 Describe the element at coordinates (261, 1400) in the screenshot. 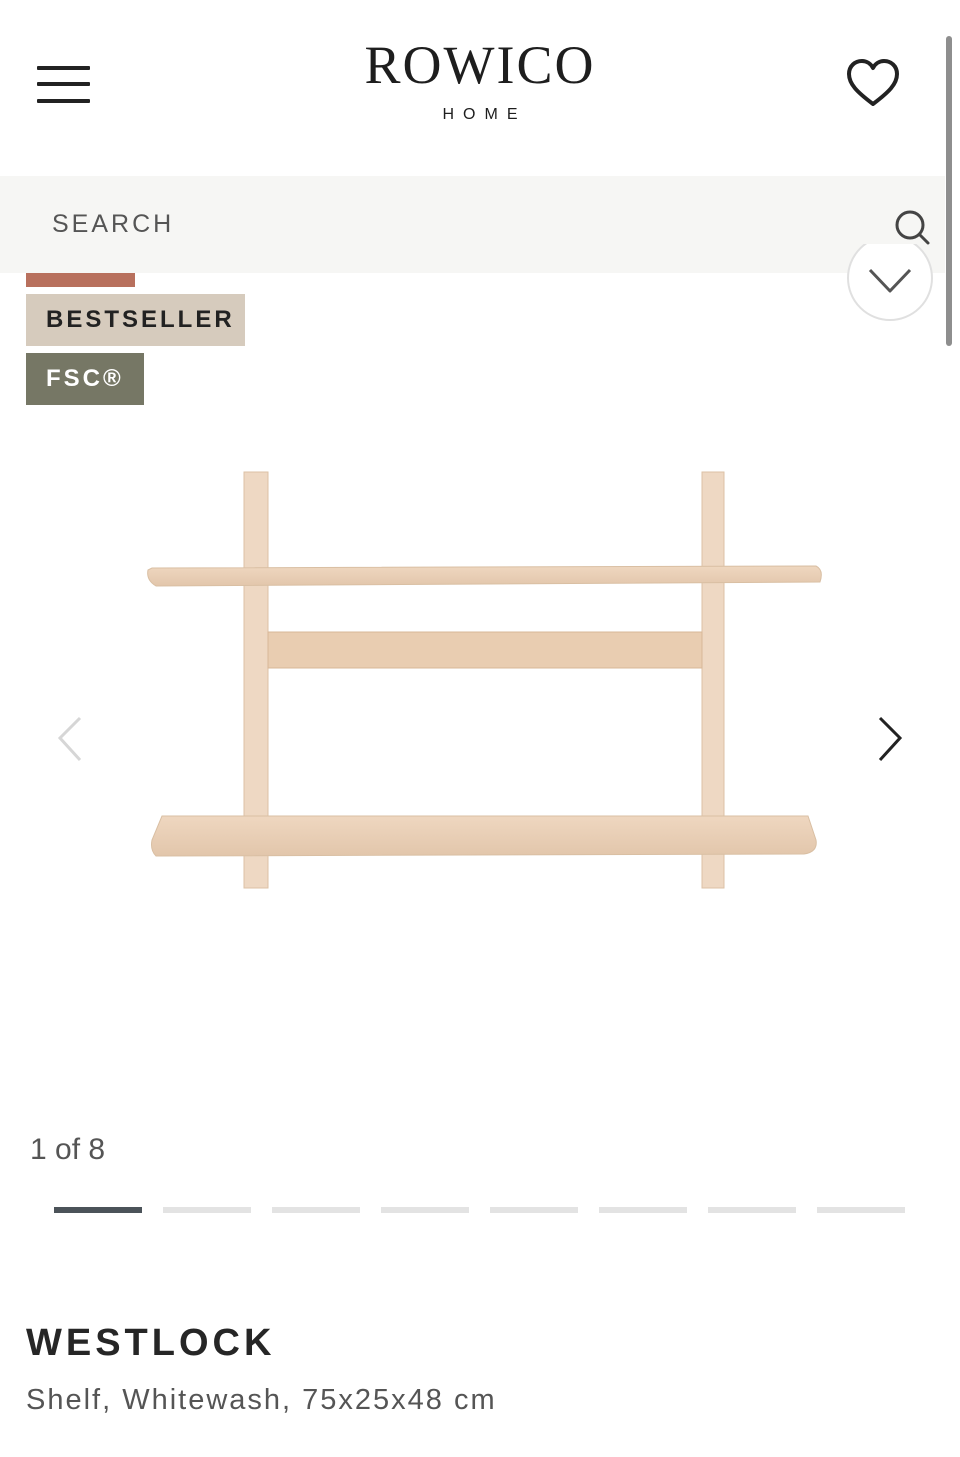

I see `product-description: Shelf, Whitewash, 75x25x48 cm` at that location.